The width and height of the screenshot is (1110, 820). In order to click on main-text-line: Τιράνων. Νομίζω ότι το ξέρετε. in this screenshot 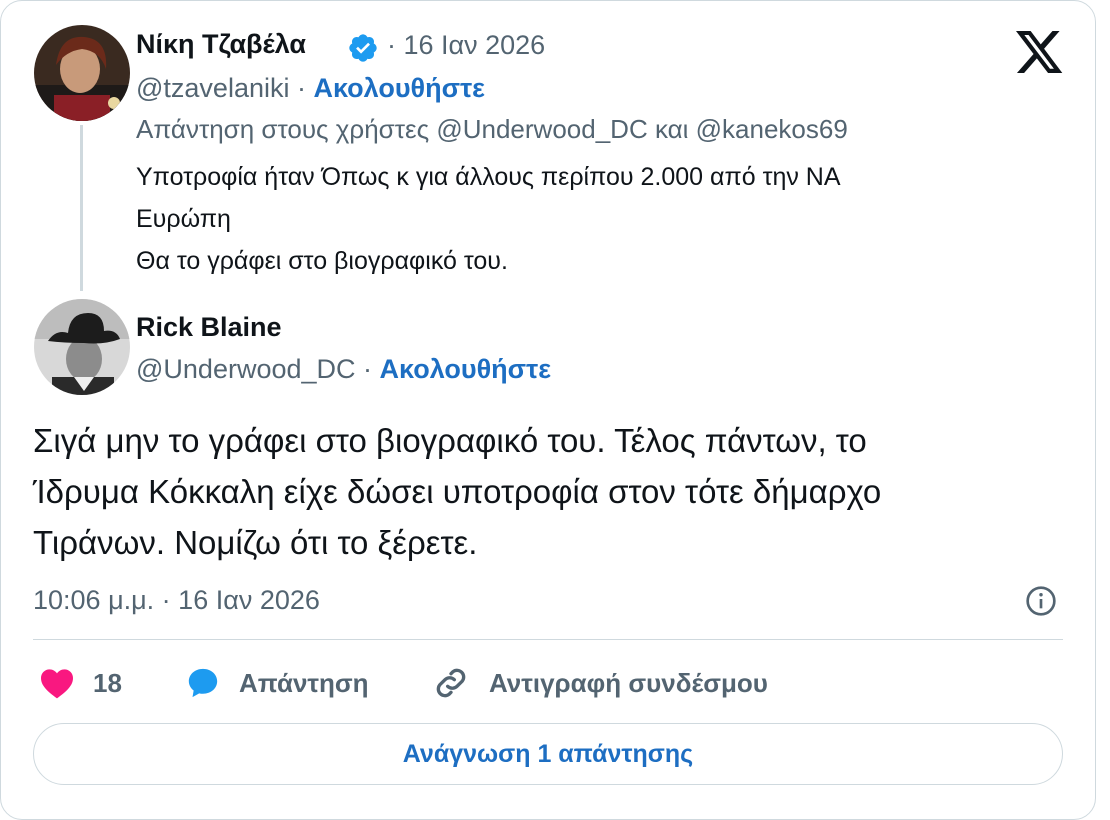, I will do `click(255, 542)`.